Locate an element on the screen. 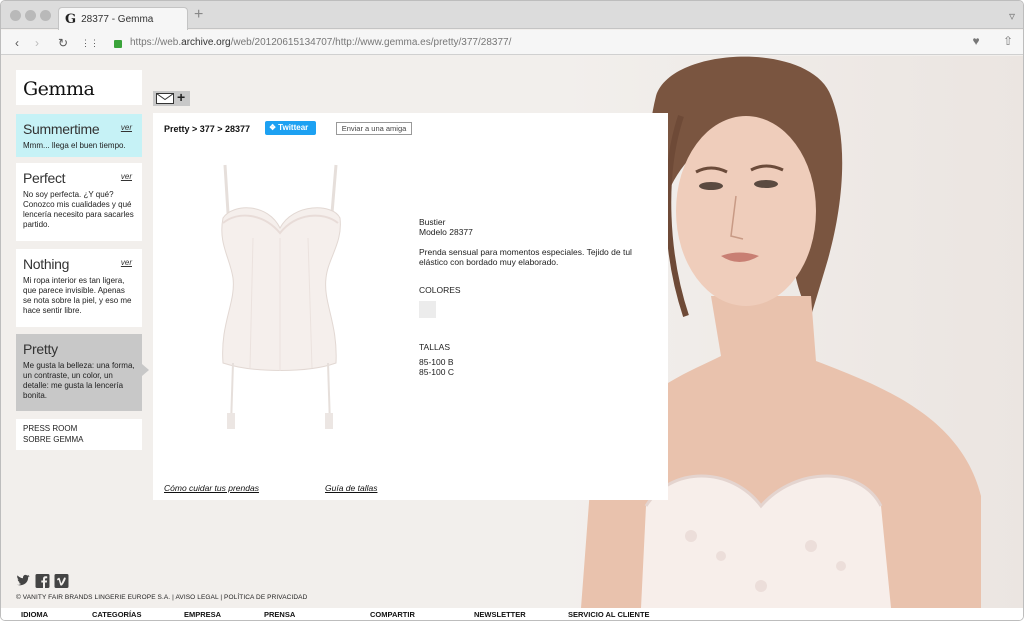 This screenshot has width=1024, height=621. plus-icon: + is located at coordinates (181, 97).